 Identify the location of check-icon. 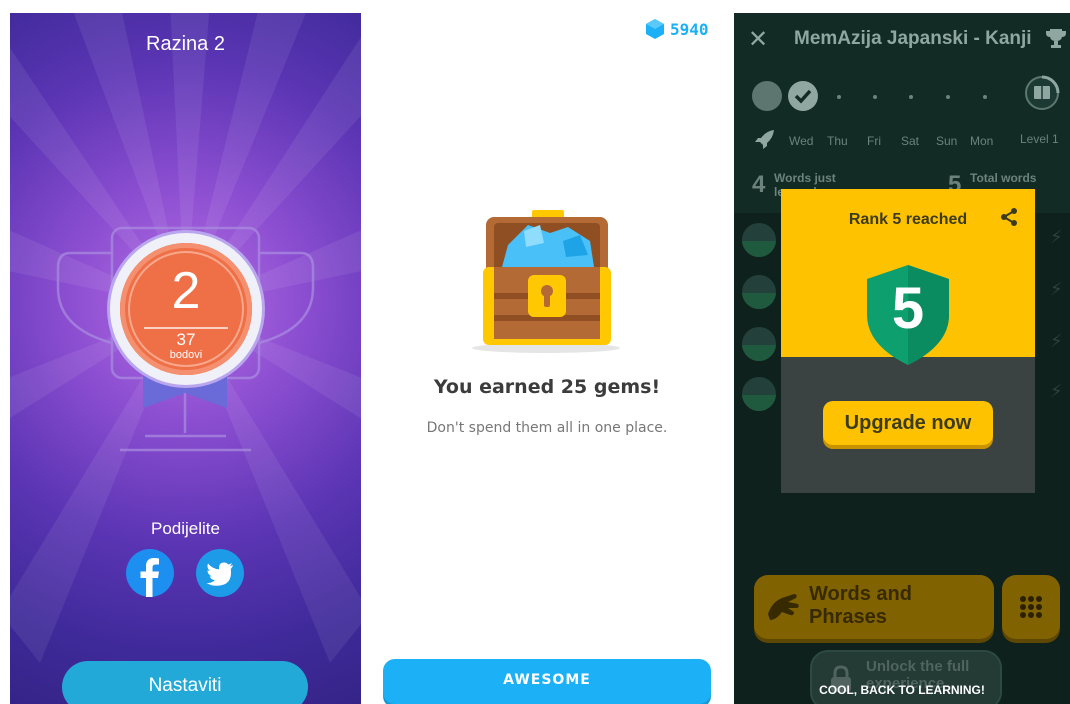
(803, 96).